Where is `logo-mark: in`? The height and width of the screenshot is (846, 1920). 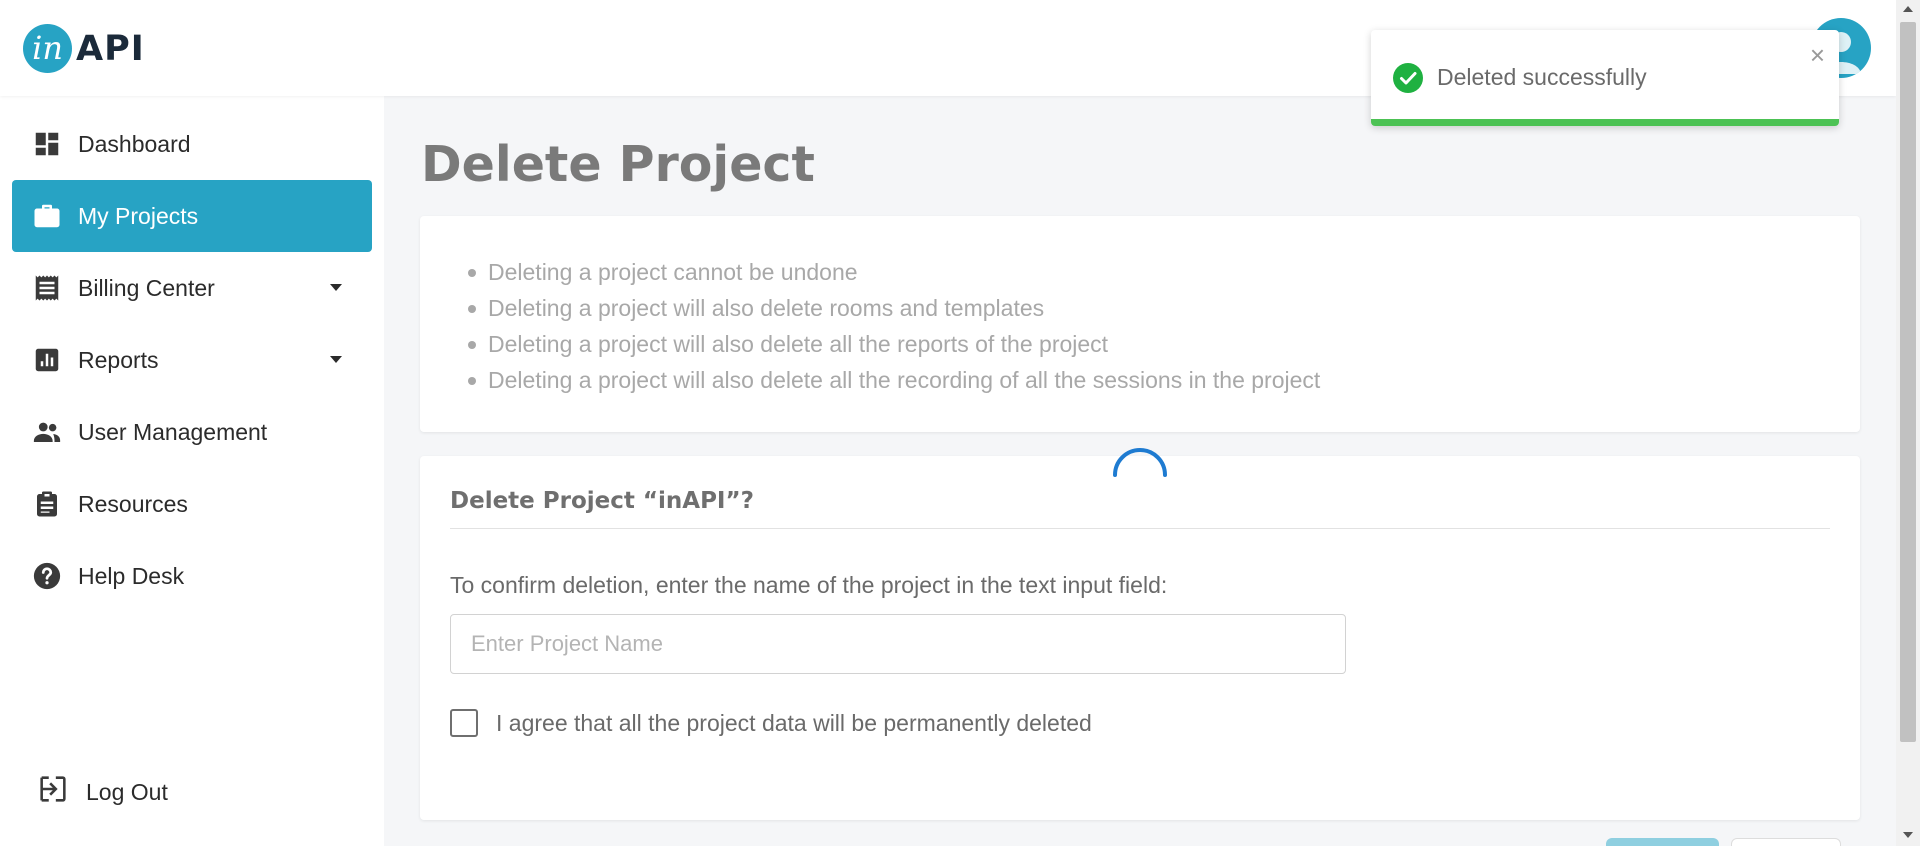 logo-mark: in is located at coordinates (47, 48).